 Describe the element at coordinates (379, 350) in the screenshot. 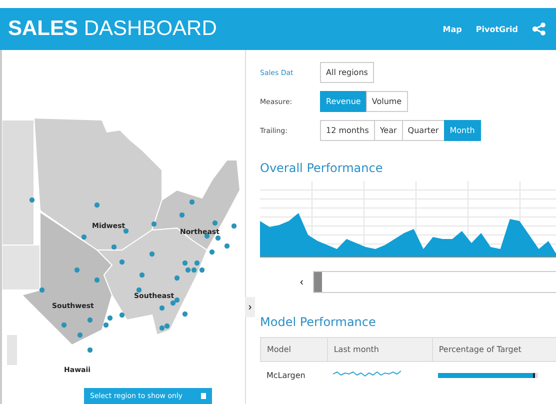

I see `column-header: Last month` at that location.